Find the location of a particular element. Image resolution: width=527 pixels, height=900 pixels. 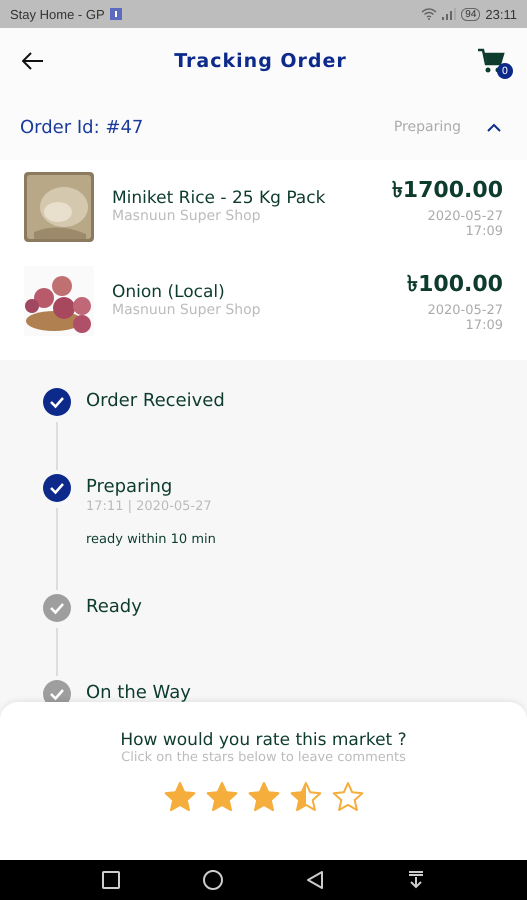

order-id: Order Id: #47 is located at coordinates (82, 127).